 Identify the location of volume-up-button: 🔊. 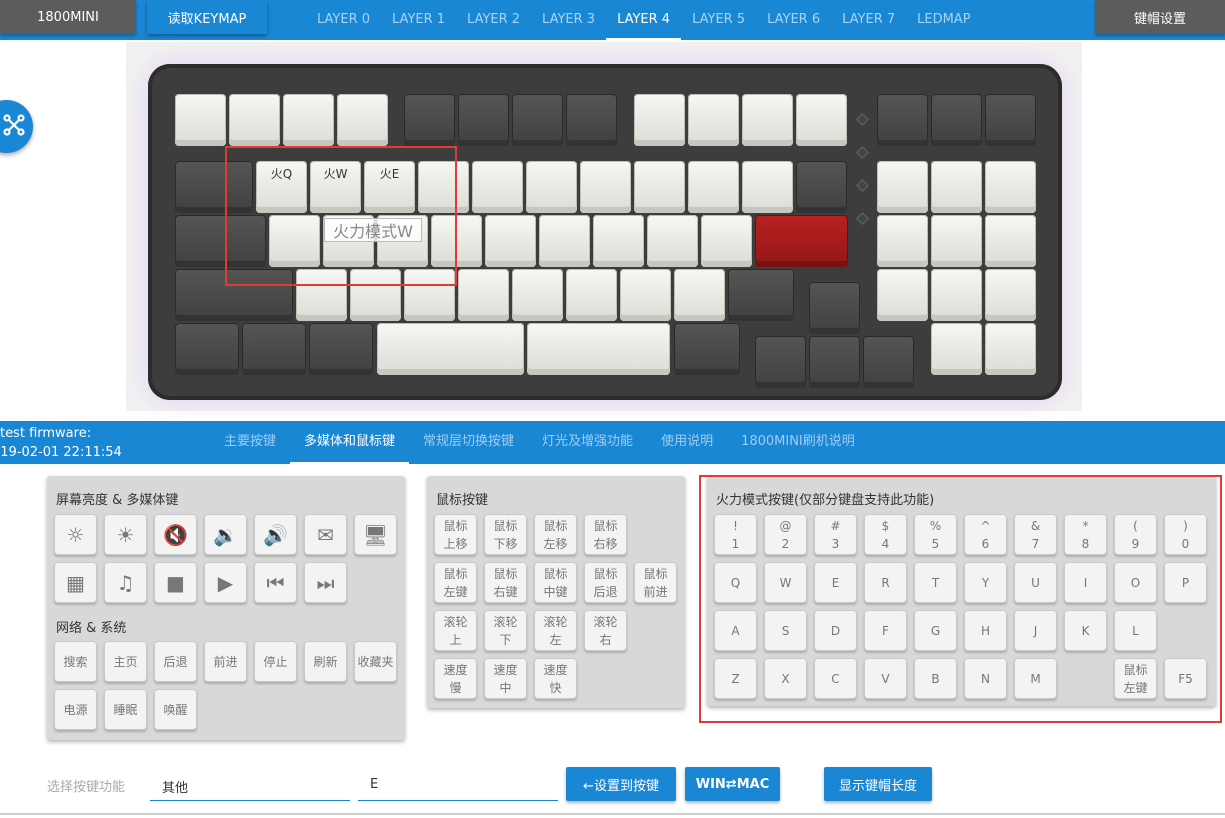
(275, 534).